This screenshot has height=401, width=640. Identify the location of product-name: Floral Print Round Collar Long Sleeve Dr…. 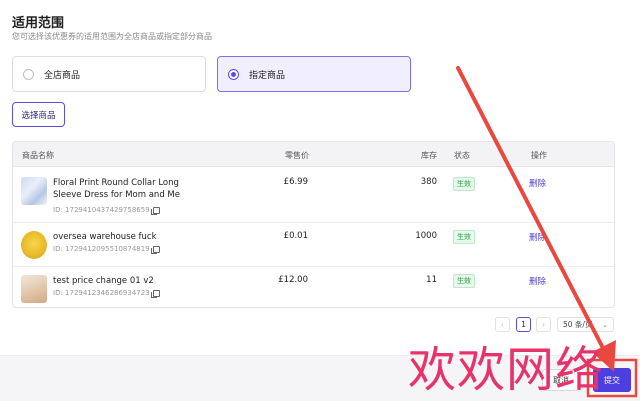
(116, 189).